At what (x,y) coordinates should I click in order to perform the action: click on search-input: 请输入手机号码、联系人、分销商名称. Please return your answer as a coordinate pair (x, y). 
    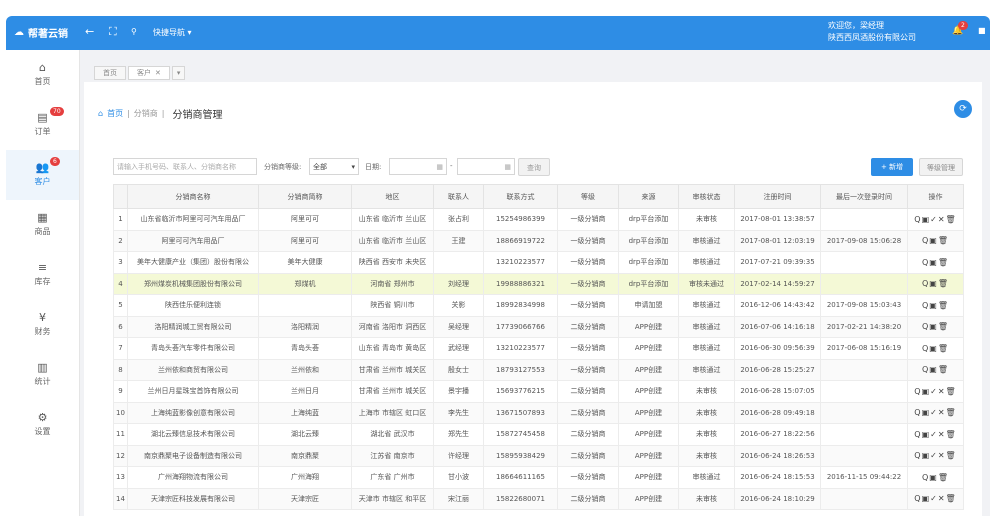
    Looking at the image, I should click on (185, 166).